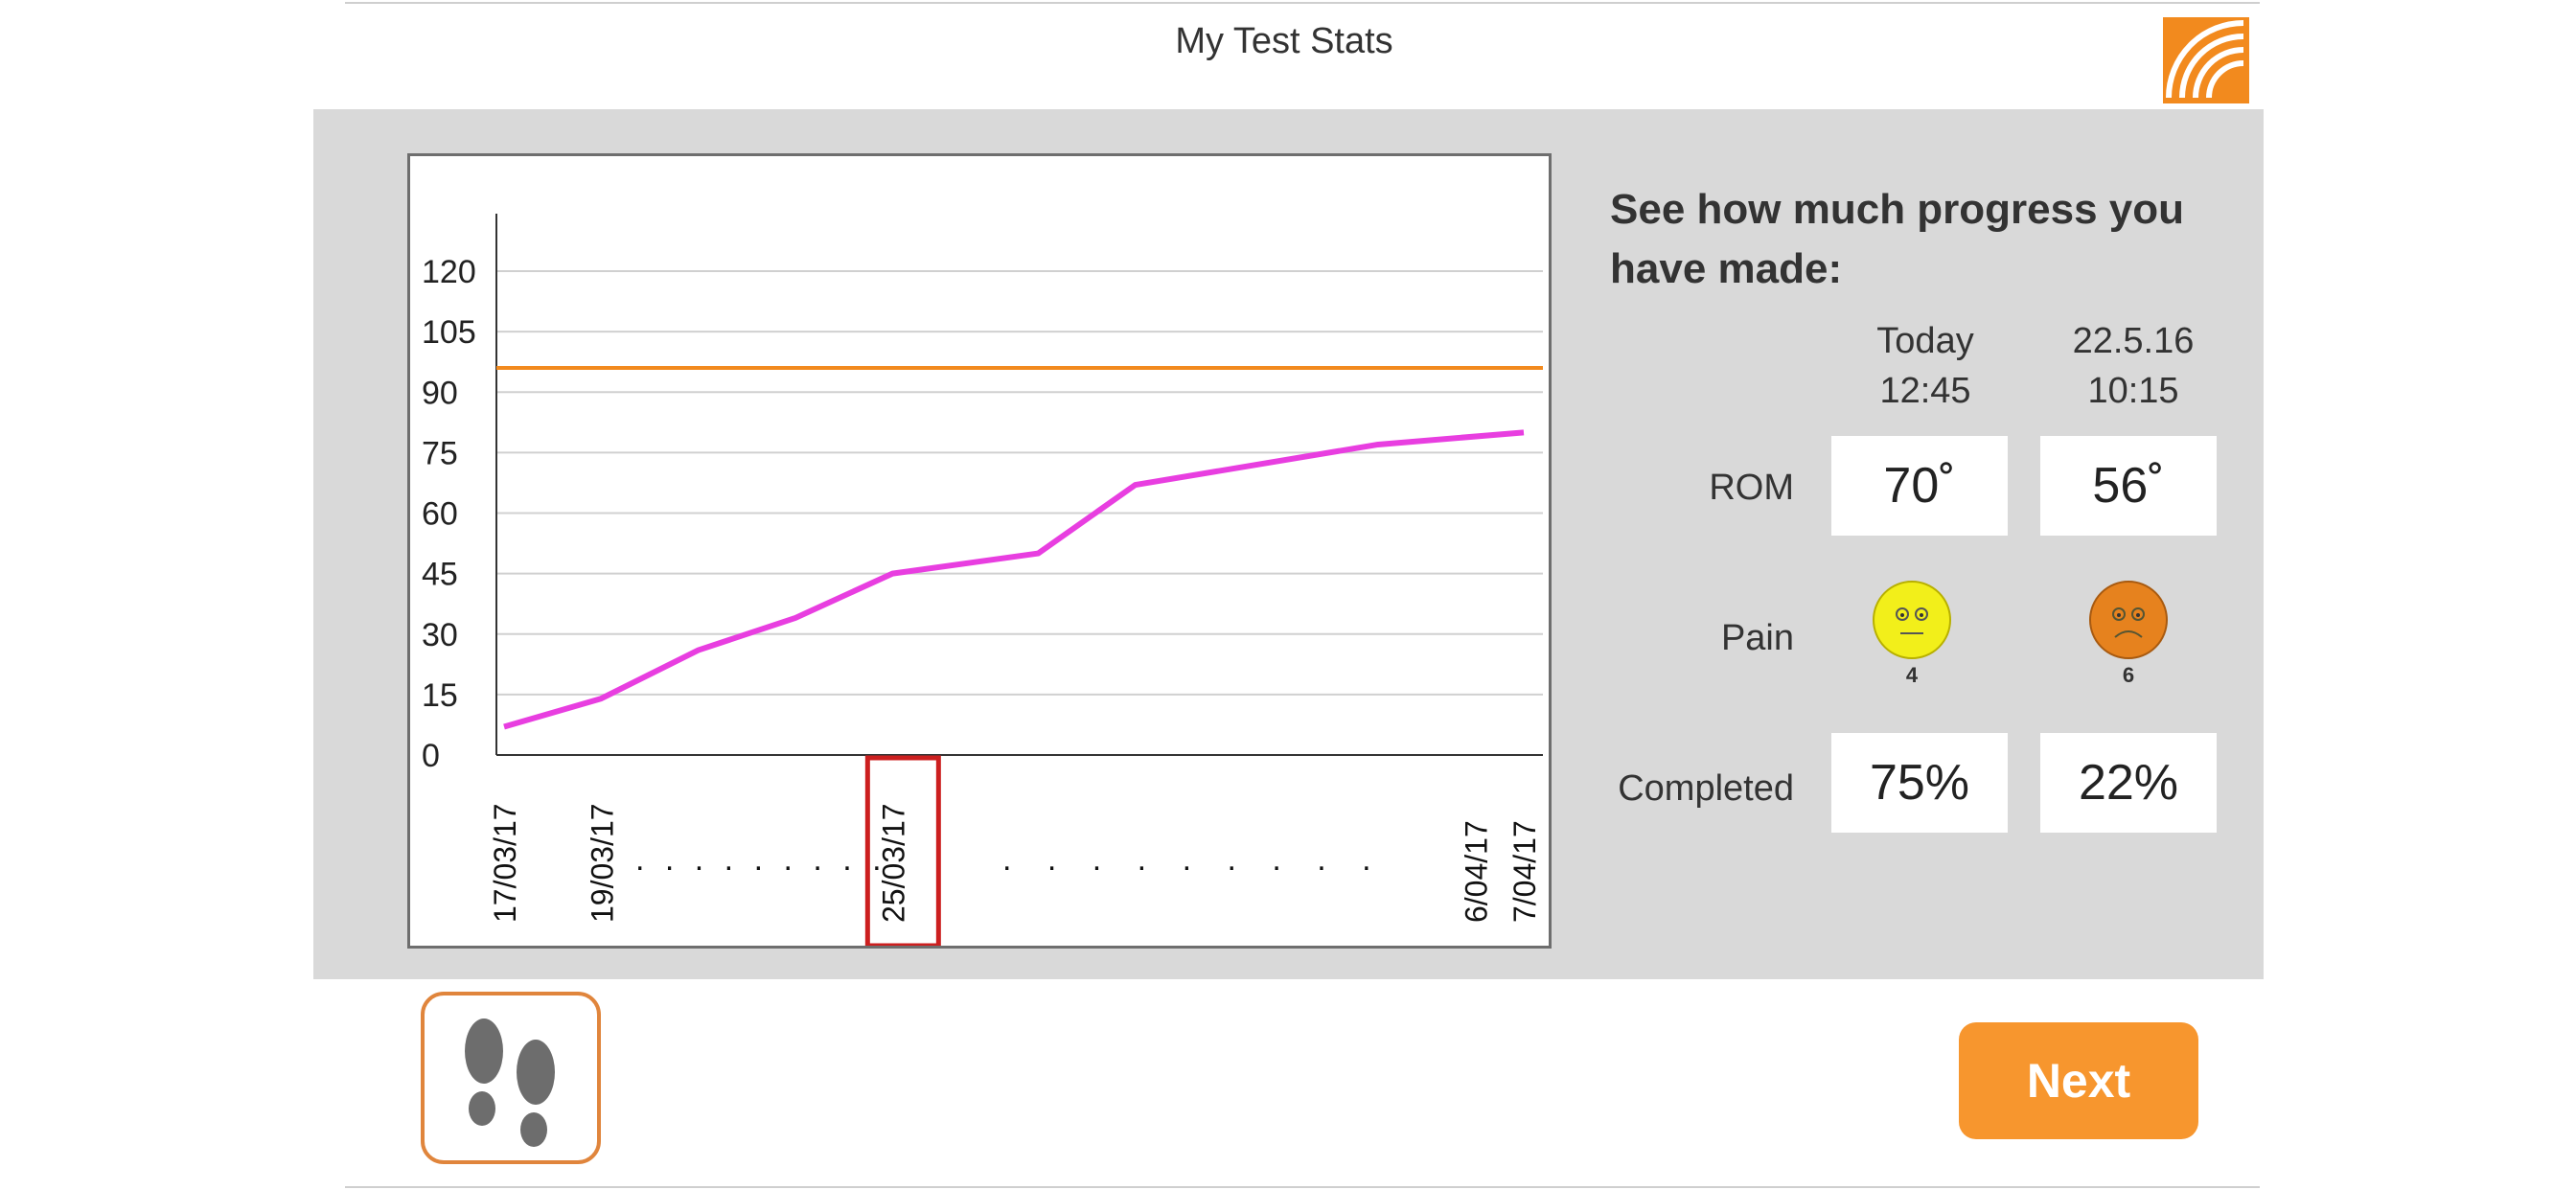 This screenshot has height=1190, width=2576. What do you see at coordinates (431, 756) in the screenshot?
I see `y-tick-label: 0` at bounding box center [431, 756].